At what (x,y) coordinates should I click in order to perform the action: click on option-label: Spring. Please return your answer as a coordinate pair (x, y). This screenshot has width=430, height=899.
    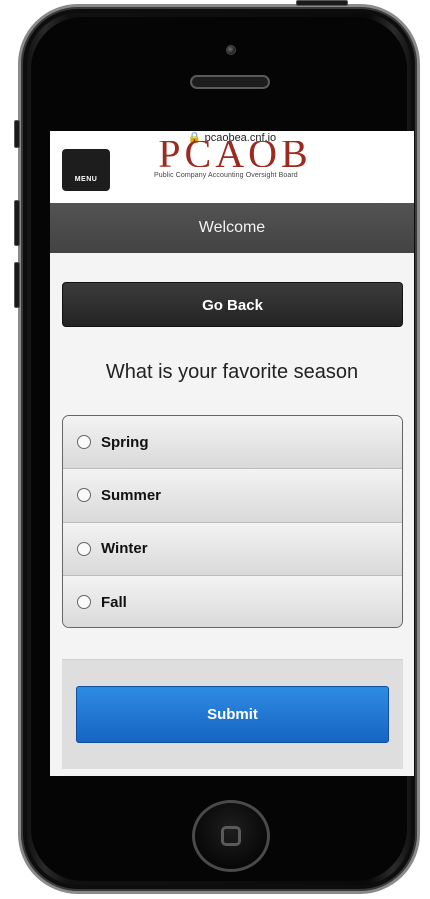
    Looking at the image, I should click on (125, 442).